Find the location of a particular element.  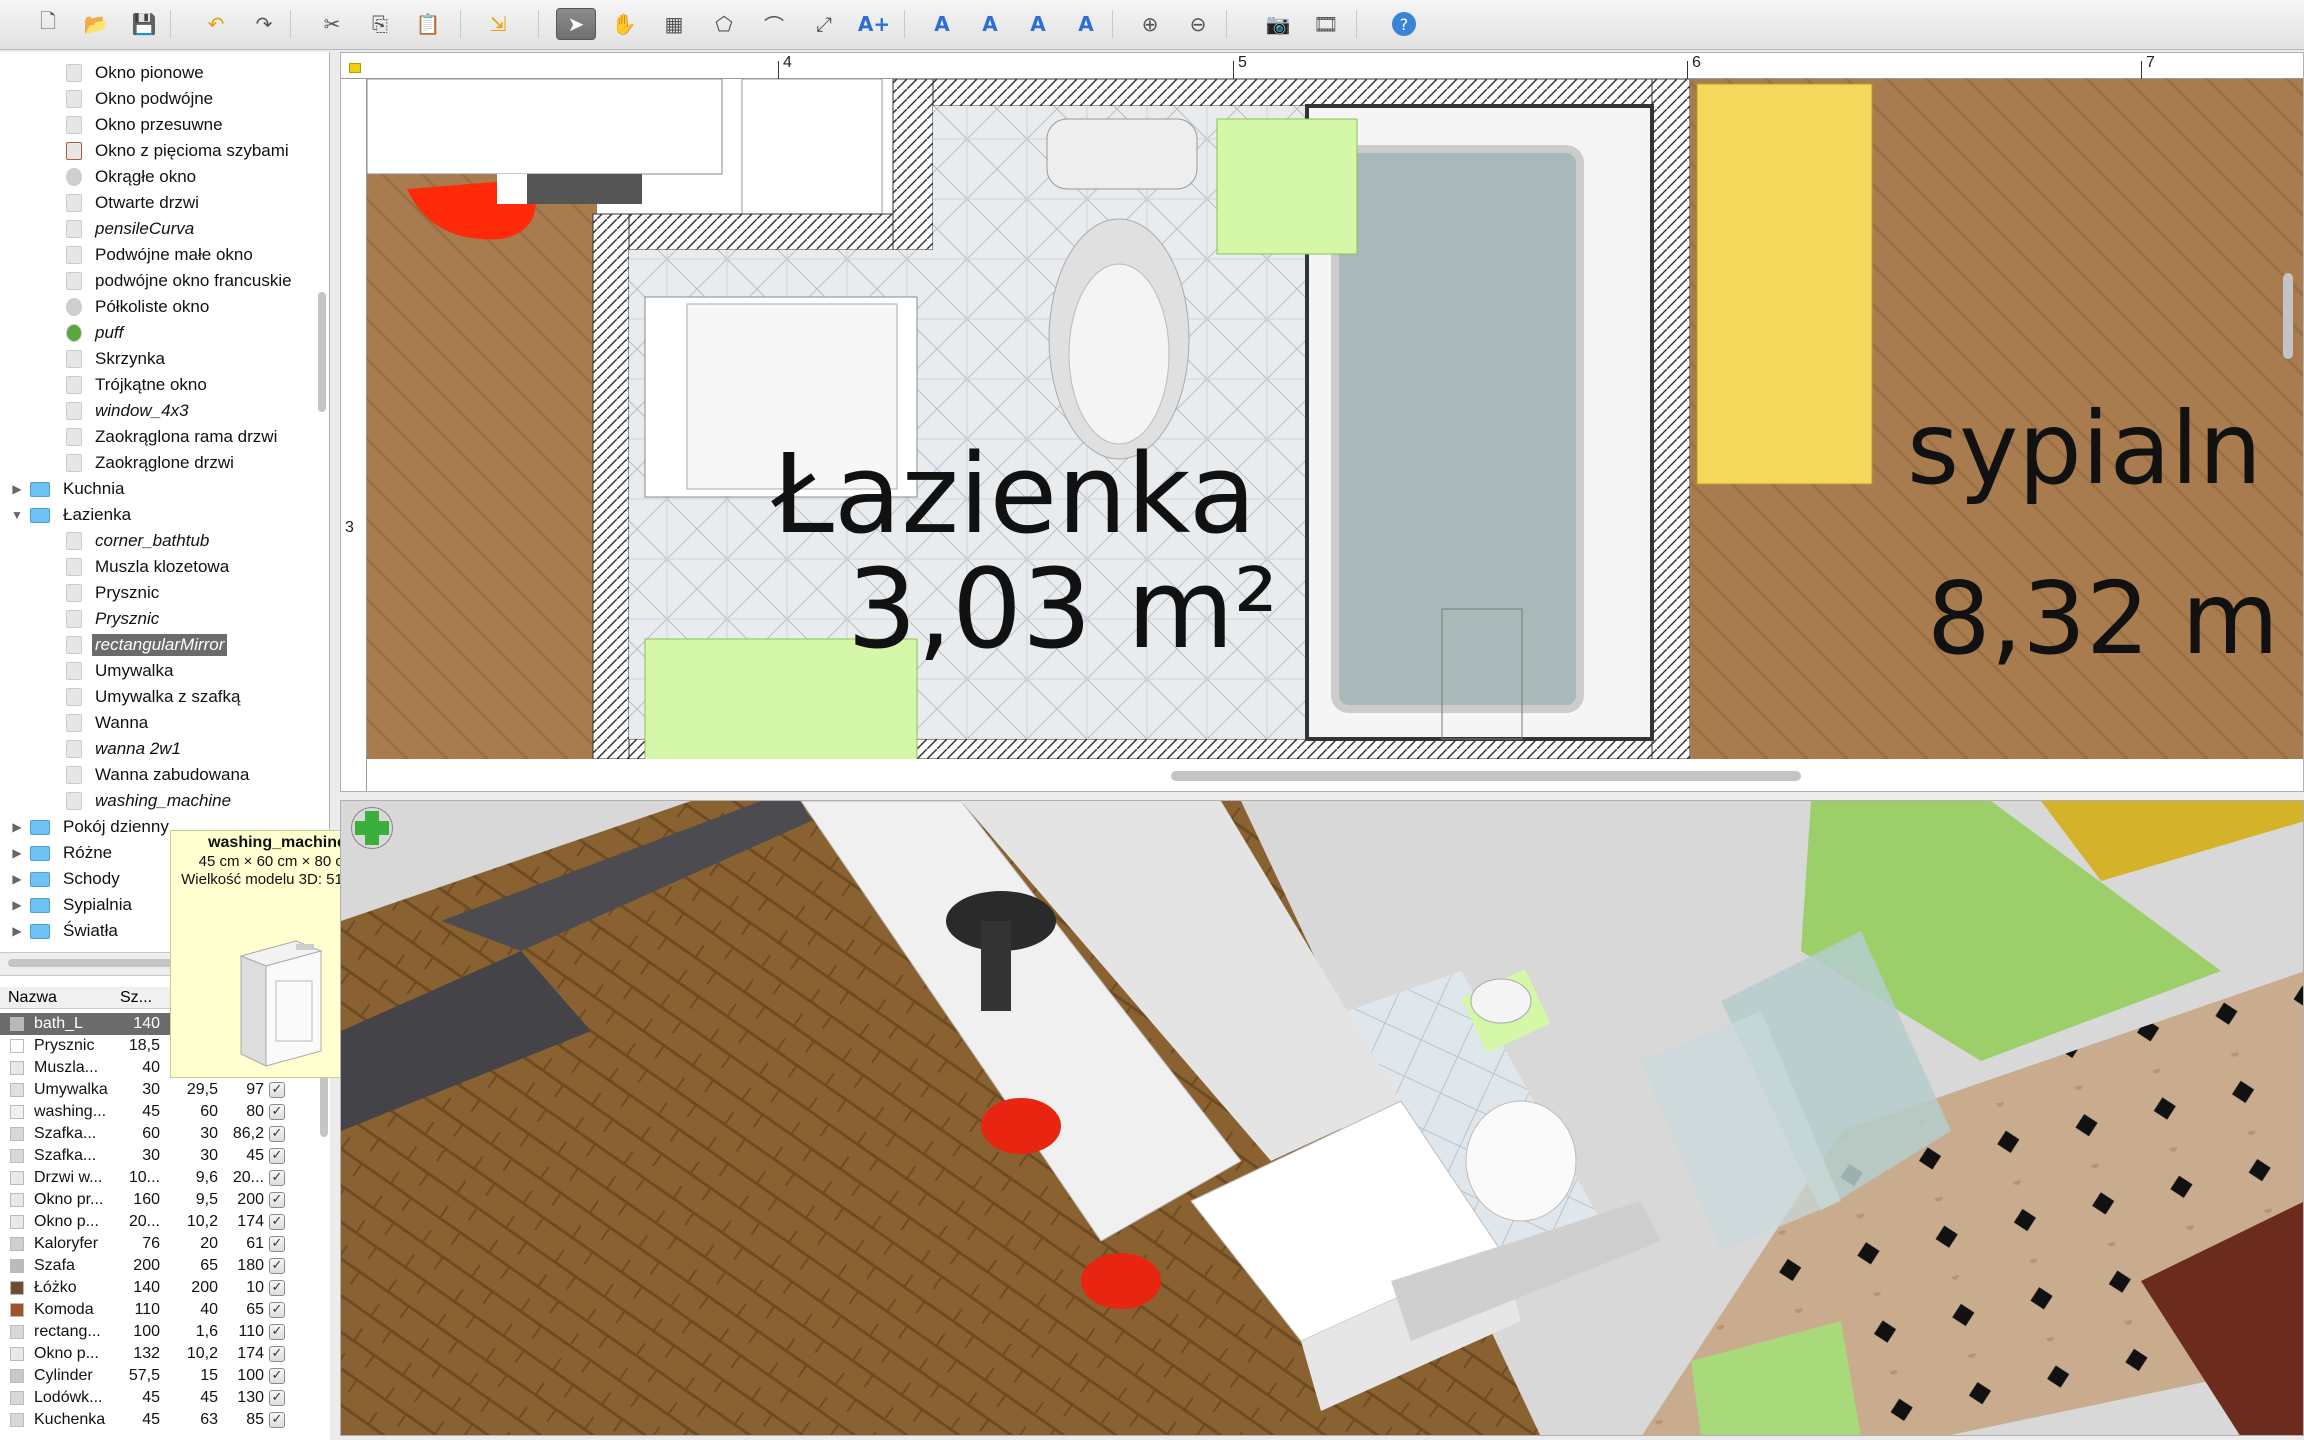

room-area-sypialnia: 8,32 m is located at coordinates (2103, 619).